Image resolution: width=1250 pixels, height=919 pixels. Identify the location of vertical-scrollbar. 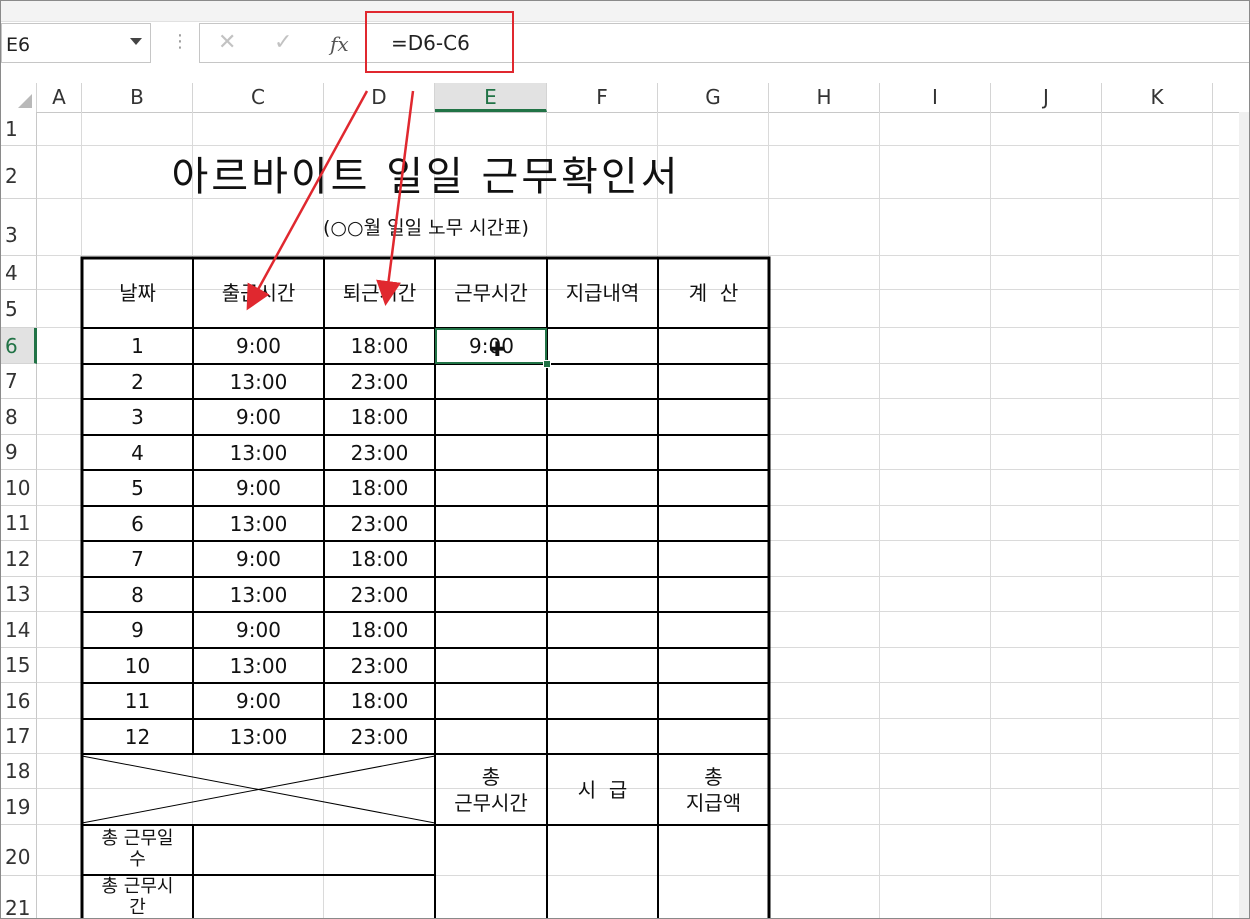
(1244, 515).